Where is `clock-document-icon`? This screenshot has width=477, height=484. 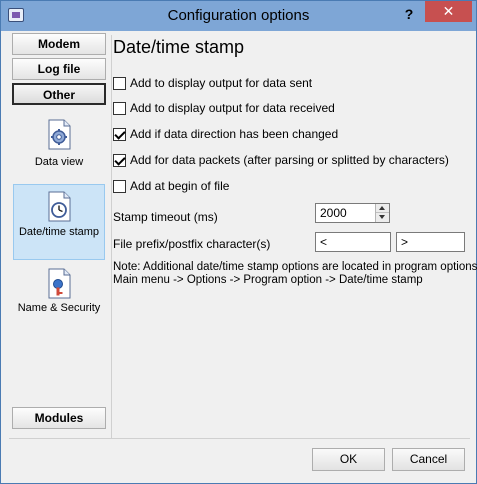
clock-document-icon is located at coordinates (59, 206).